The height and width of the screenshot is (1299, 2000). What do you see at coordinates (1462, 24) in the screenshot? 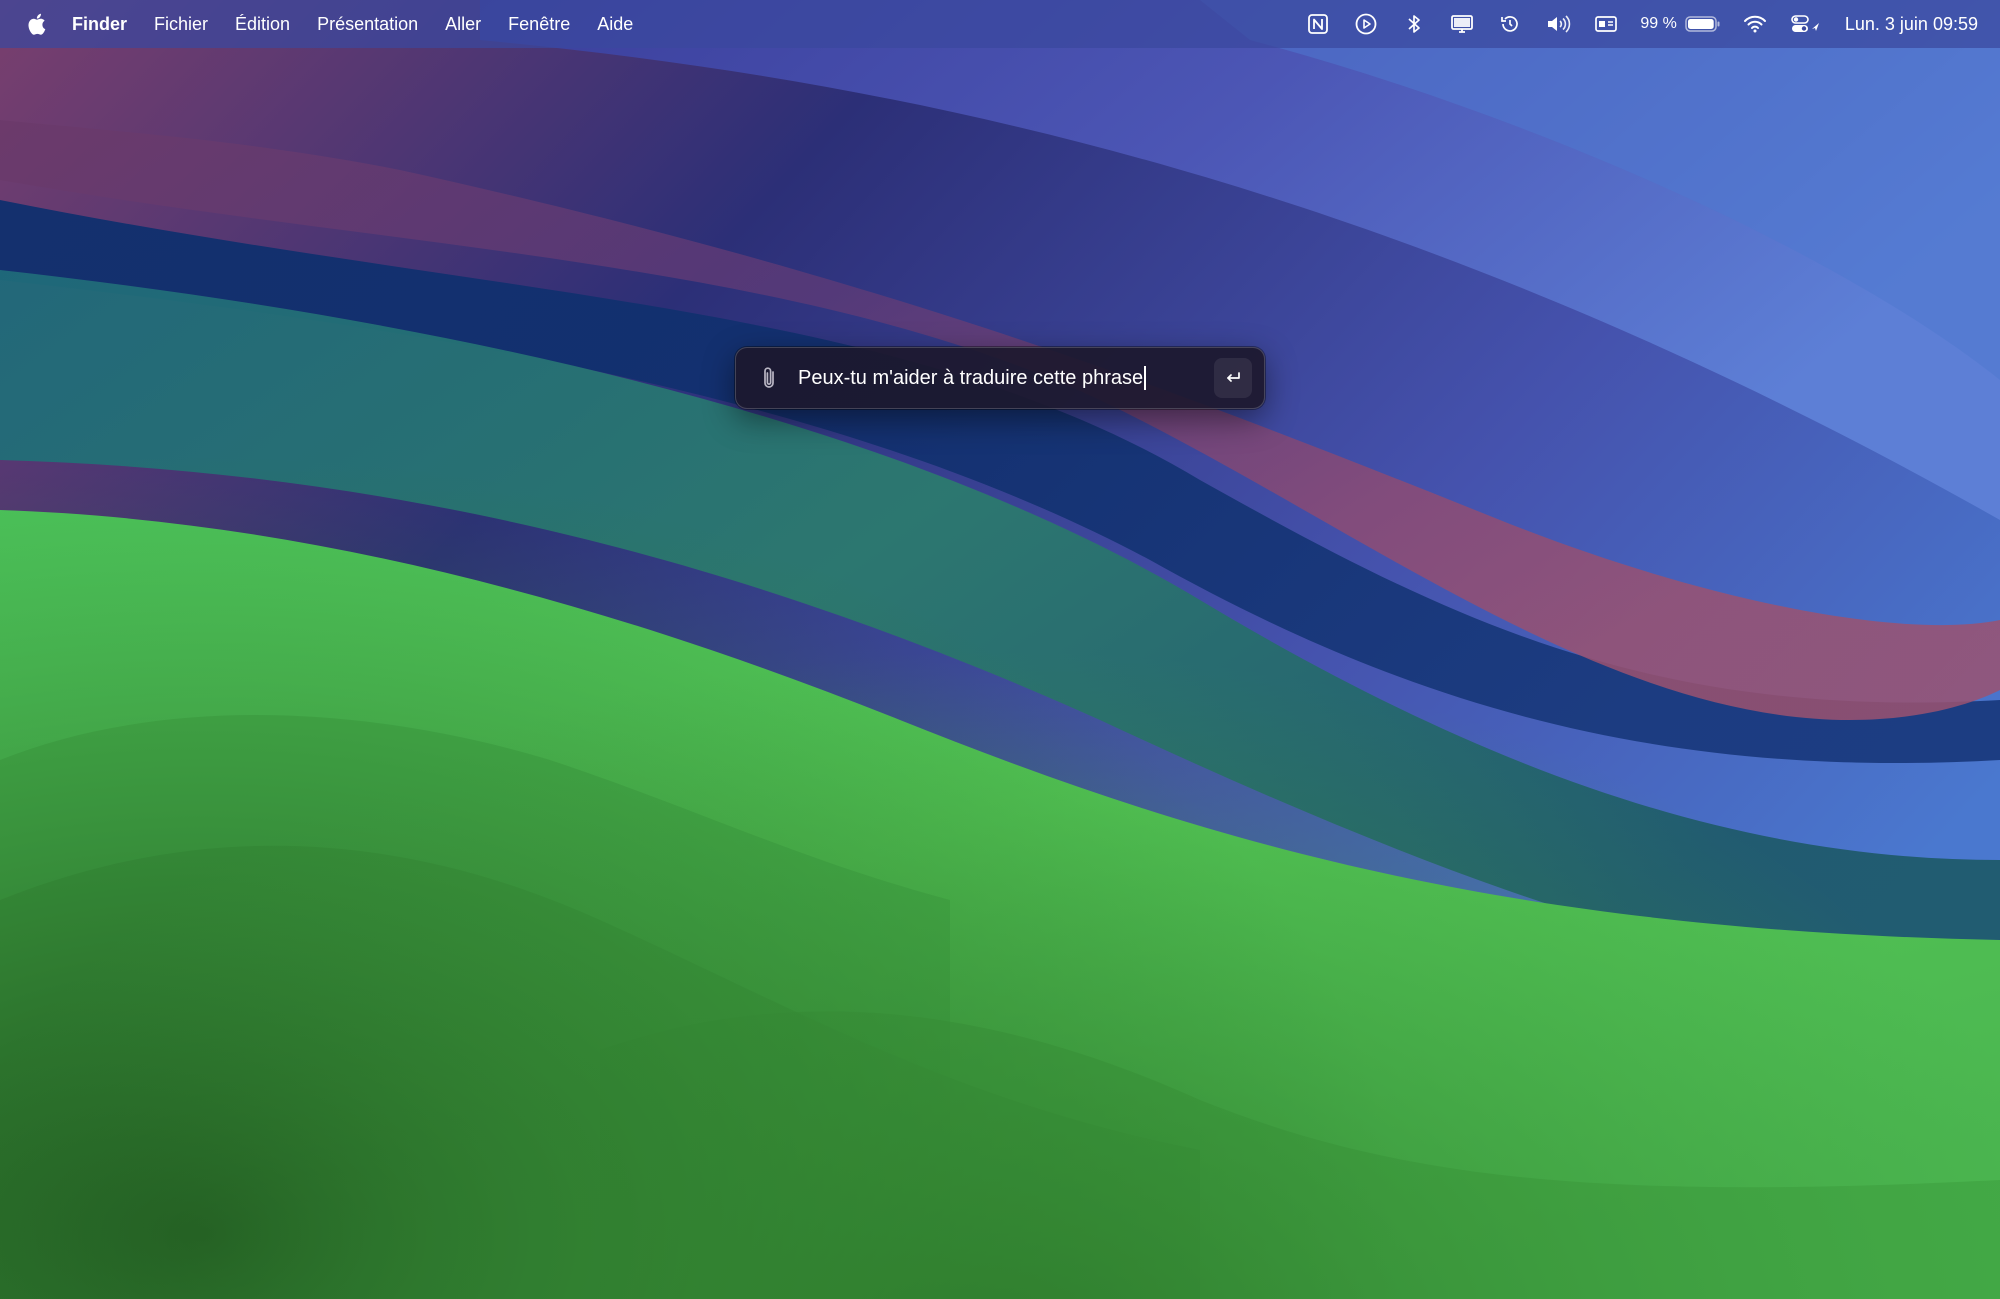
I see `display-icon` at bounding box center [1462, 24].